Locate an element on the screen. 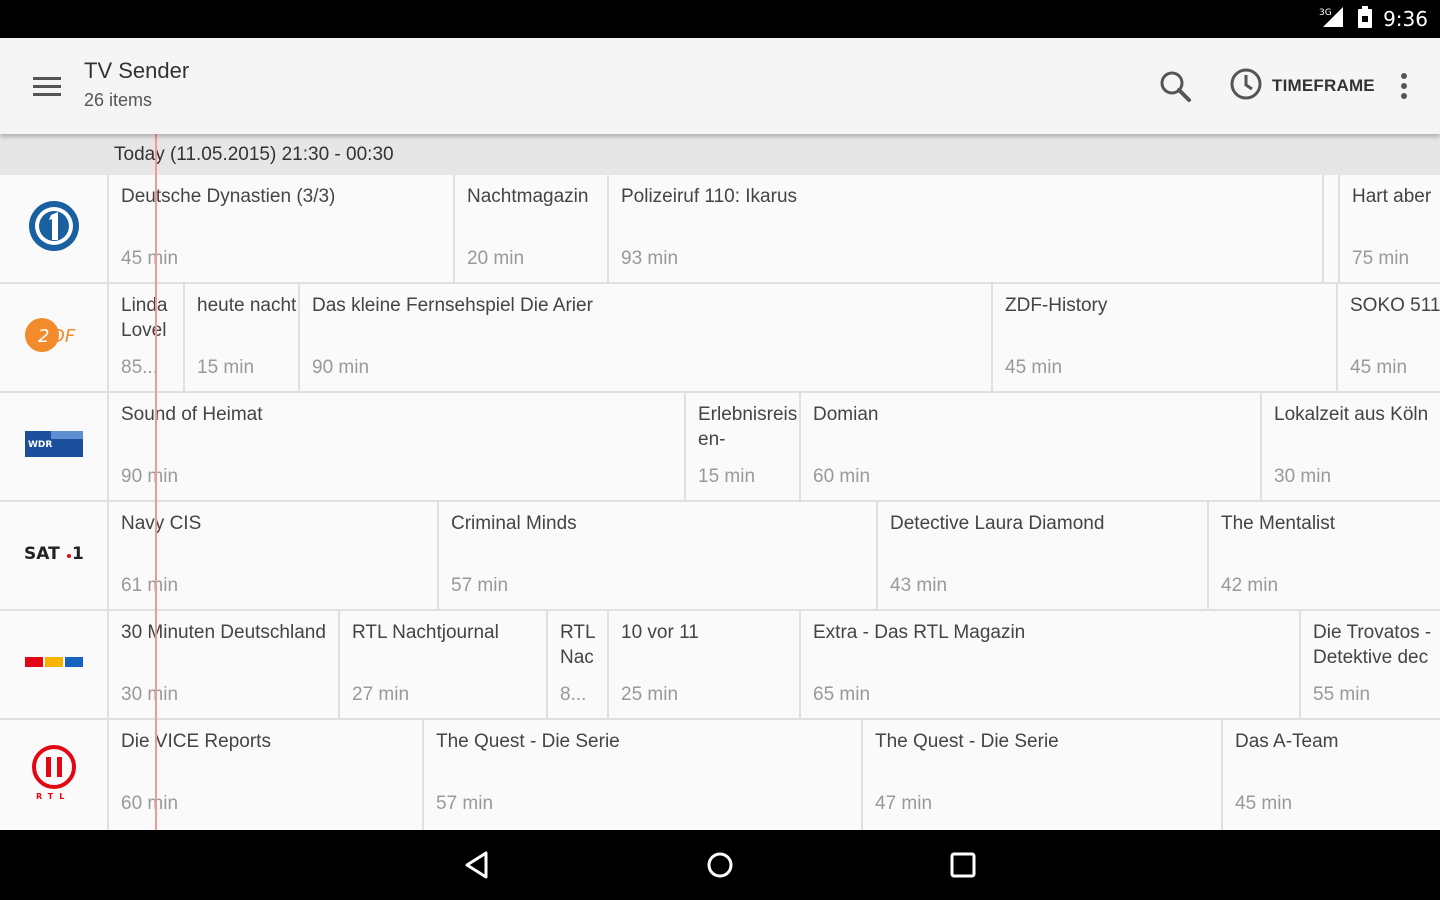  channel-logo-sat1: SAT 1 is located at coordinates (53, 555).